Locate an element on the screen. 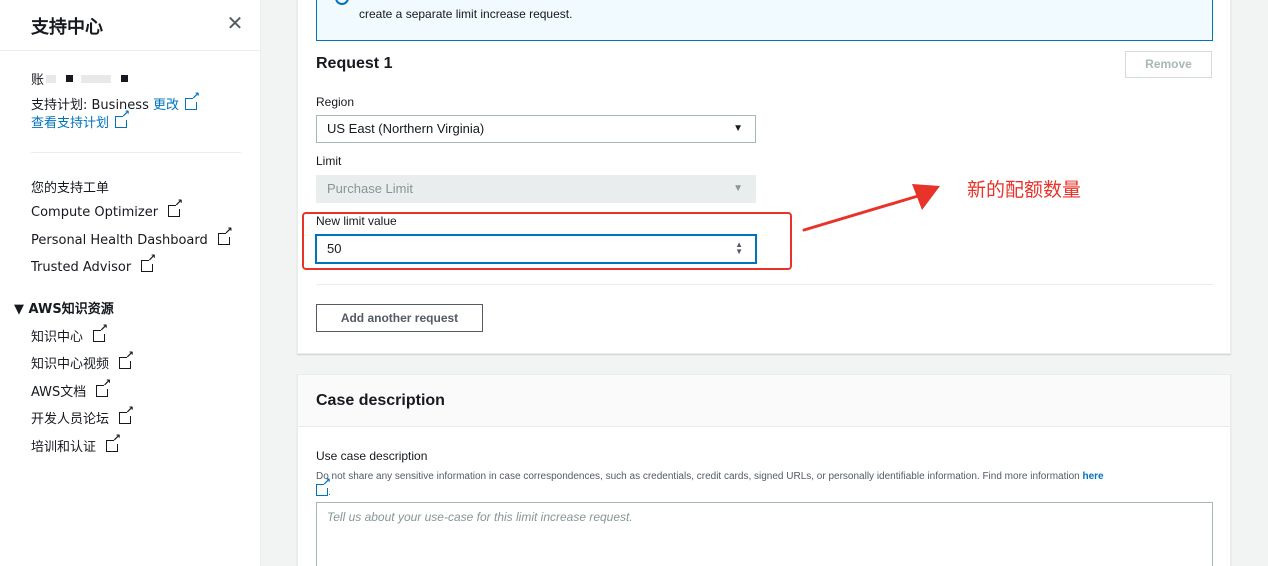  sidebar-item-trusted-advisor: Trusted Advisor is located at coordinates (93, 264).